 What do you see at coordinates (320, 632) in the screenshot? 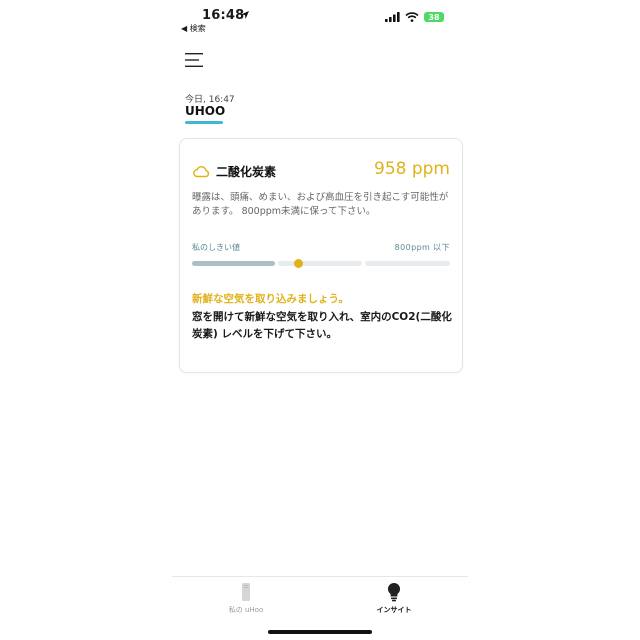
I see `home-indicator` at bounding box center [320, 632].